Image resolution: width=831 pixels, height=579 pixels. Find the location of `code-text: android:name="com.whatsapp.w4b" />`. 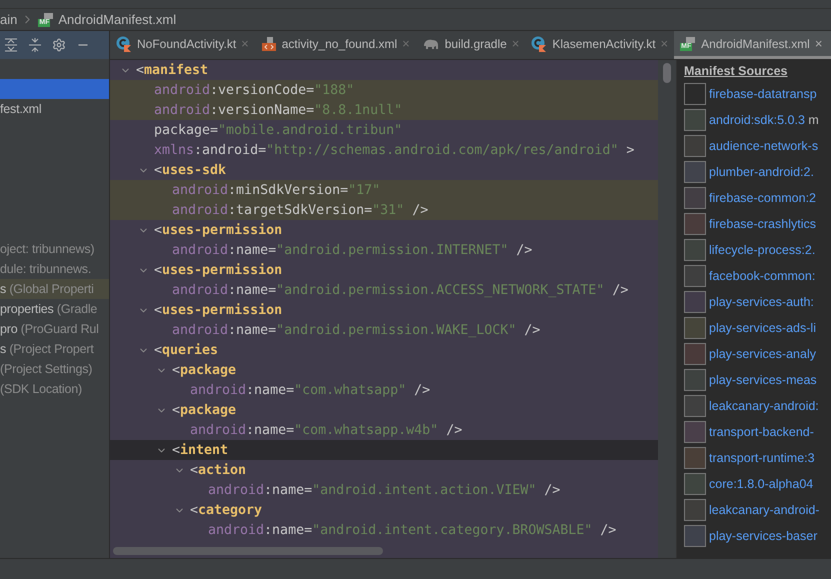

code-text: android:name="com.whatsapp.w4b" /> is located at coordinates (326, 430).